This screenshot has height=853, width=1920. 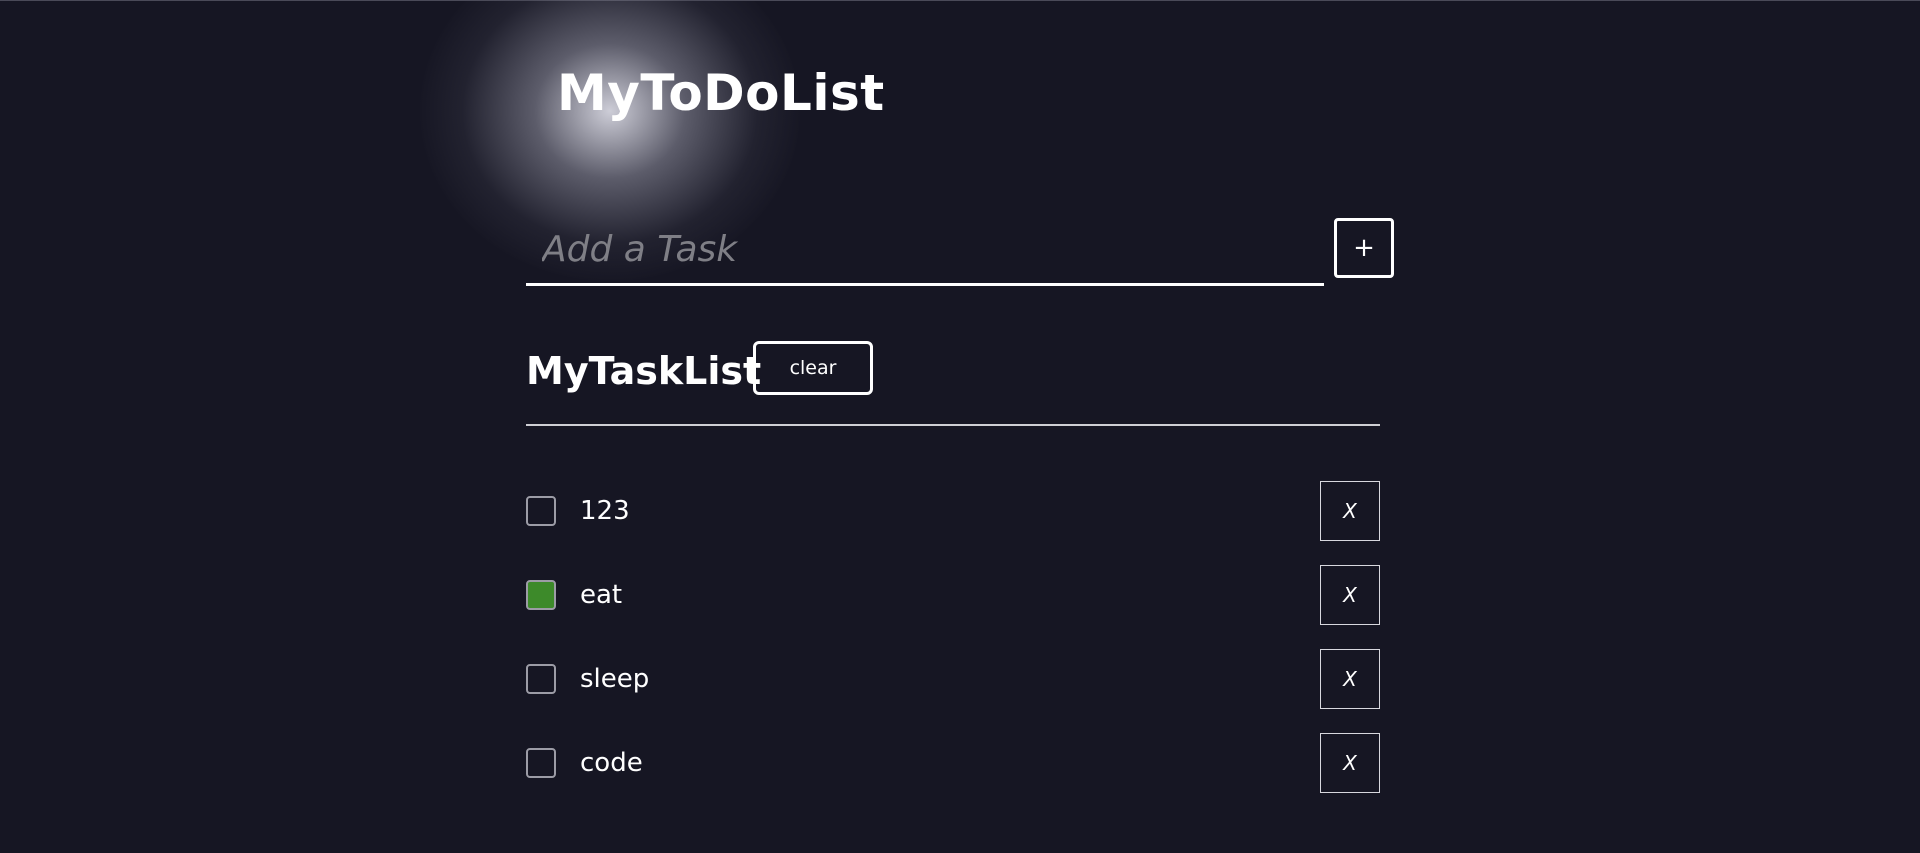 What do you see at coordinates (953, 383) in the screenshot?
I see `task-list-header: MyTaskList clear` at bounding box center [953, 383].